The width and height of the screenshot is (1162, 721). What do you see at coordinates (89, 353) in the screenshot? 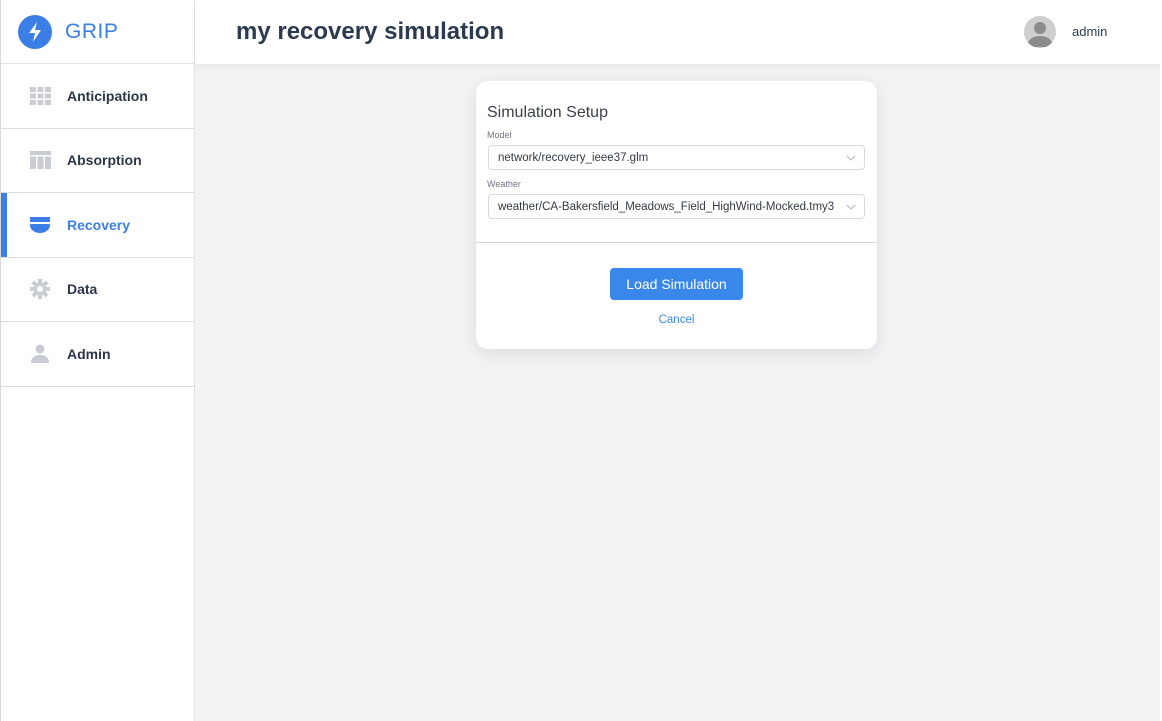
I see `sidebar-item-label: Admin` at bounding box center [89, 353].